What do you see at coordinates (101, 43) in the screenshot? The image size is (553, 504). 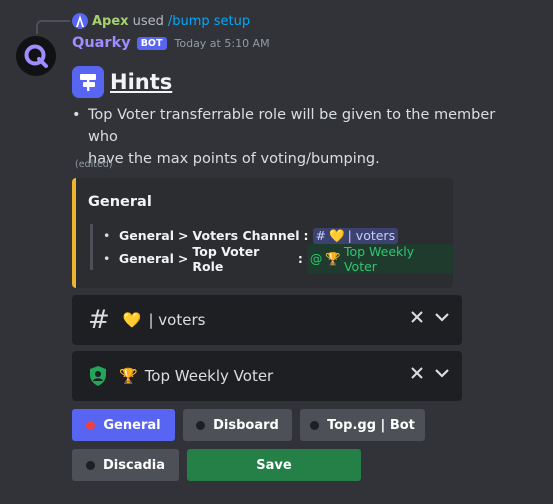 I see `bot-username: Quarky` at bounding box center [101, 43].